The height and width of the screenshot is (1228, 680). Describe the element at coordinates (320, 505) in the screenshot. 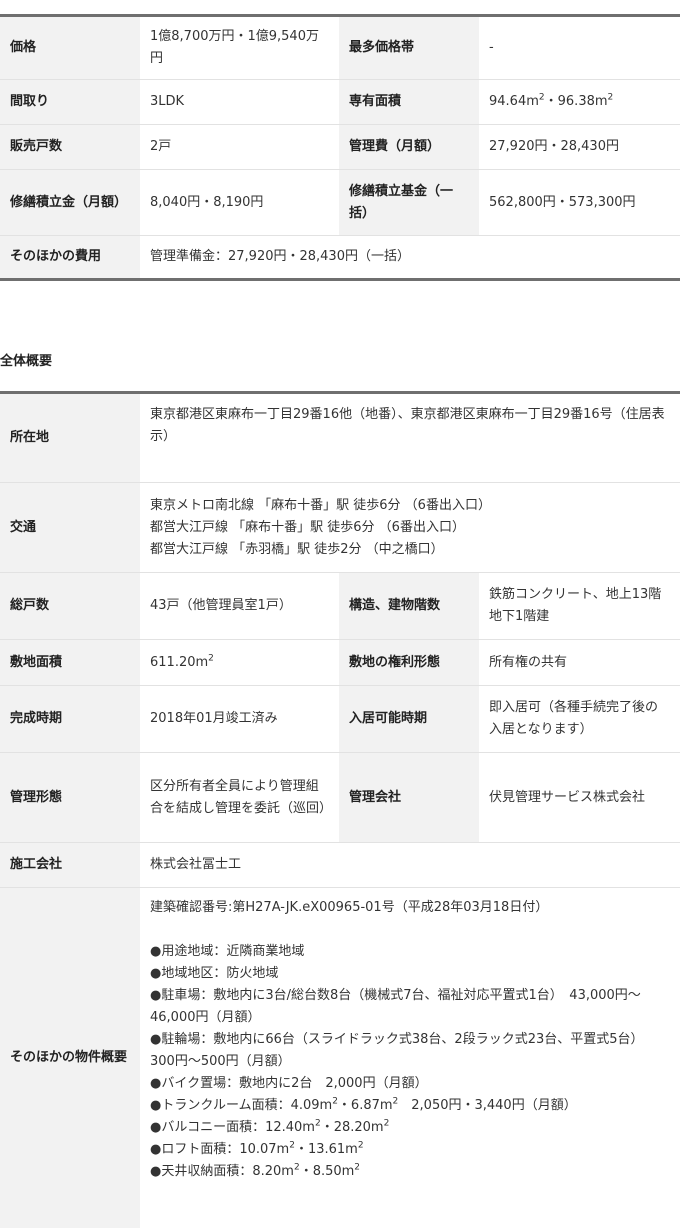

I see `access-line: 東京メトロ南北線 「麻布十番」駅 徒歩6分 （6番出入口）` at that location.